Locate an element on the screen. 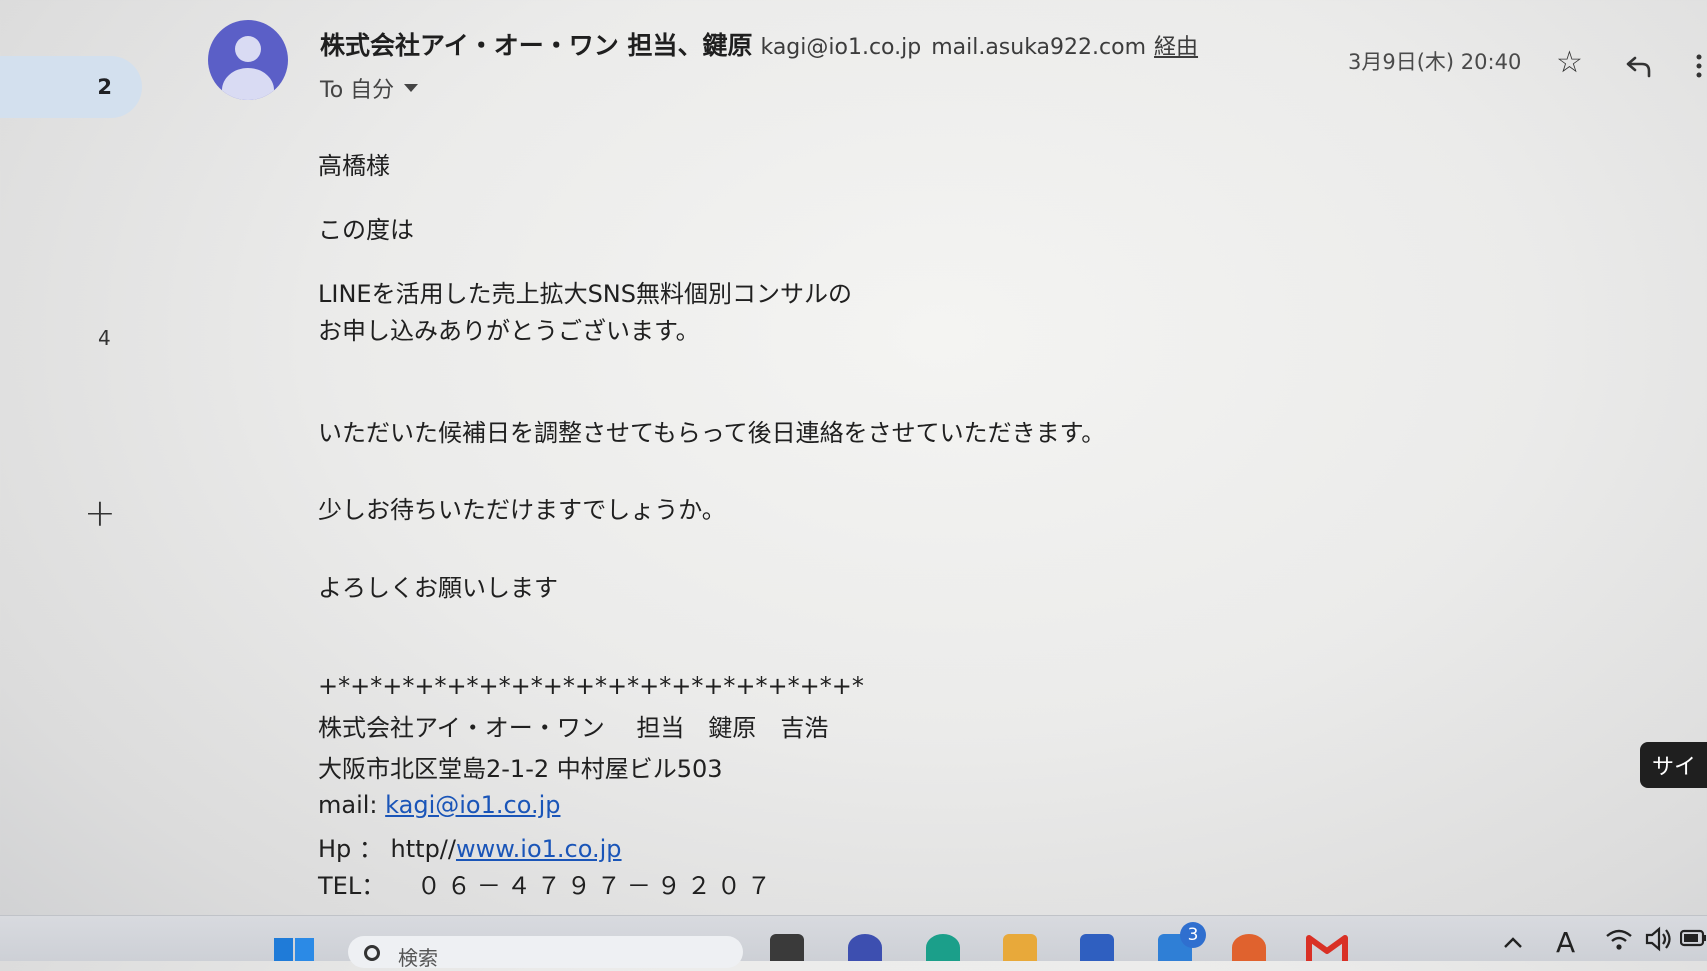  reply-icon is located at coordinates (1639, 66).